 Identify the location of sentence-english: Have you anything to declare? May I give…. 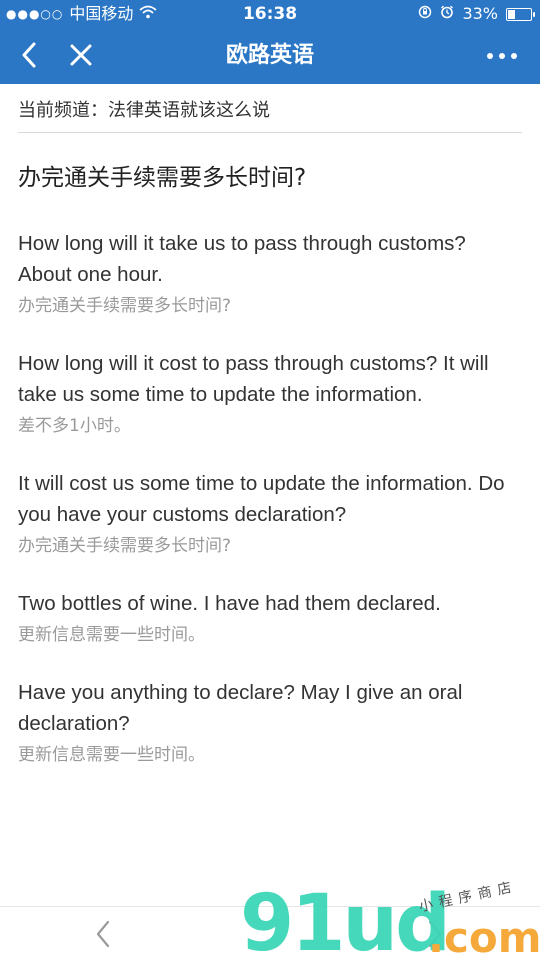
(240, 708).